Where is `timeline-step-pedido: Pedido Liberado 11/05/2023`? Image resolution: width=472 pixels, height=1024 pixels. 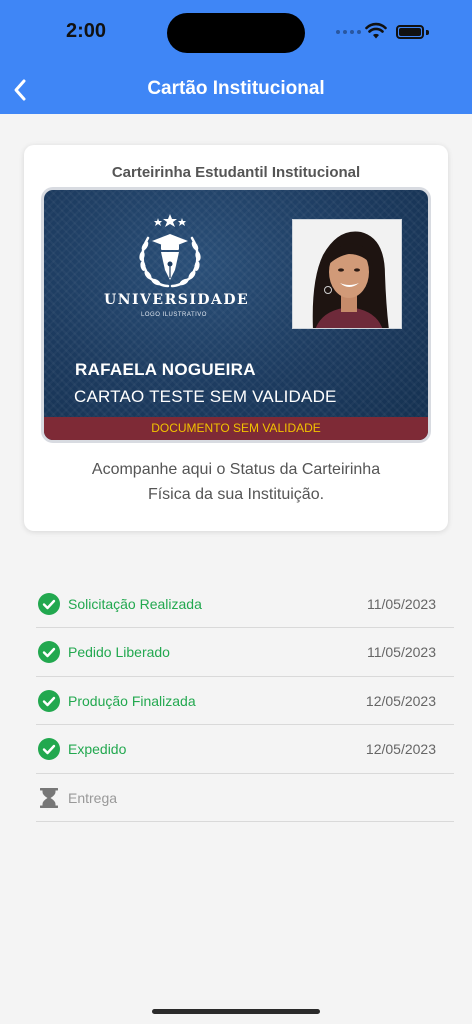 timeline-step-pedido: Pedido Liberado 11/05/2023 is located at coordinates (245, 652).